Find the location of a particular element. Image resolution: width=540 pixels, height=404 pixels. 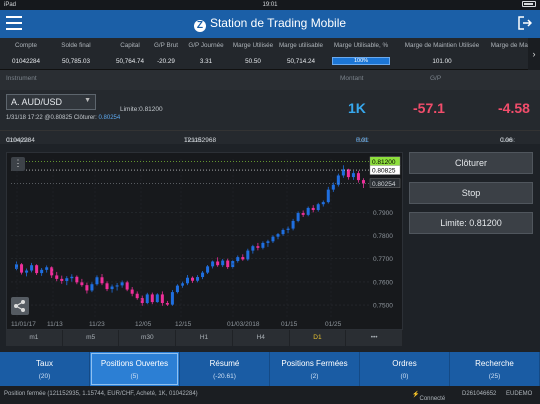

tab-closed-positions: Positions Fermées (2) is located at coordinates (315, 369).